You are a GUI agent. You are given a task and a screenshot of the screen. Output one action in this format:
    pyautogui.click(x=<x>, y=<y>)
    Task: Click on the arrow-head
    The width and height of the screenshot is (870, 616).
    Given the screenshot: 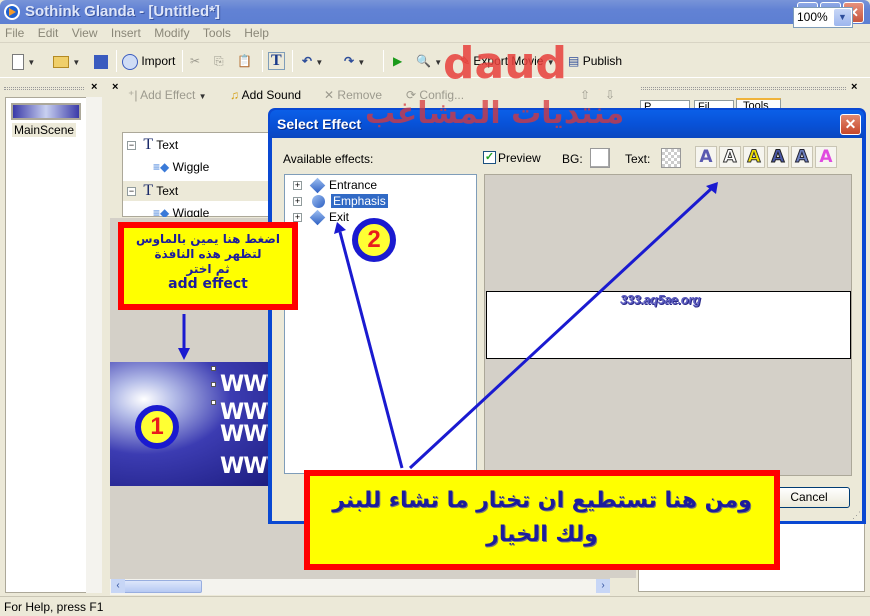 What is the action you would take?
    pyautogui.click(x=184, y=354)
    